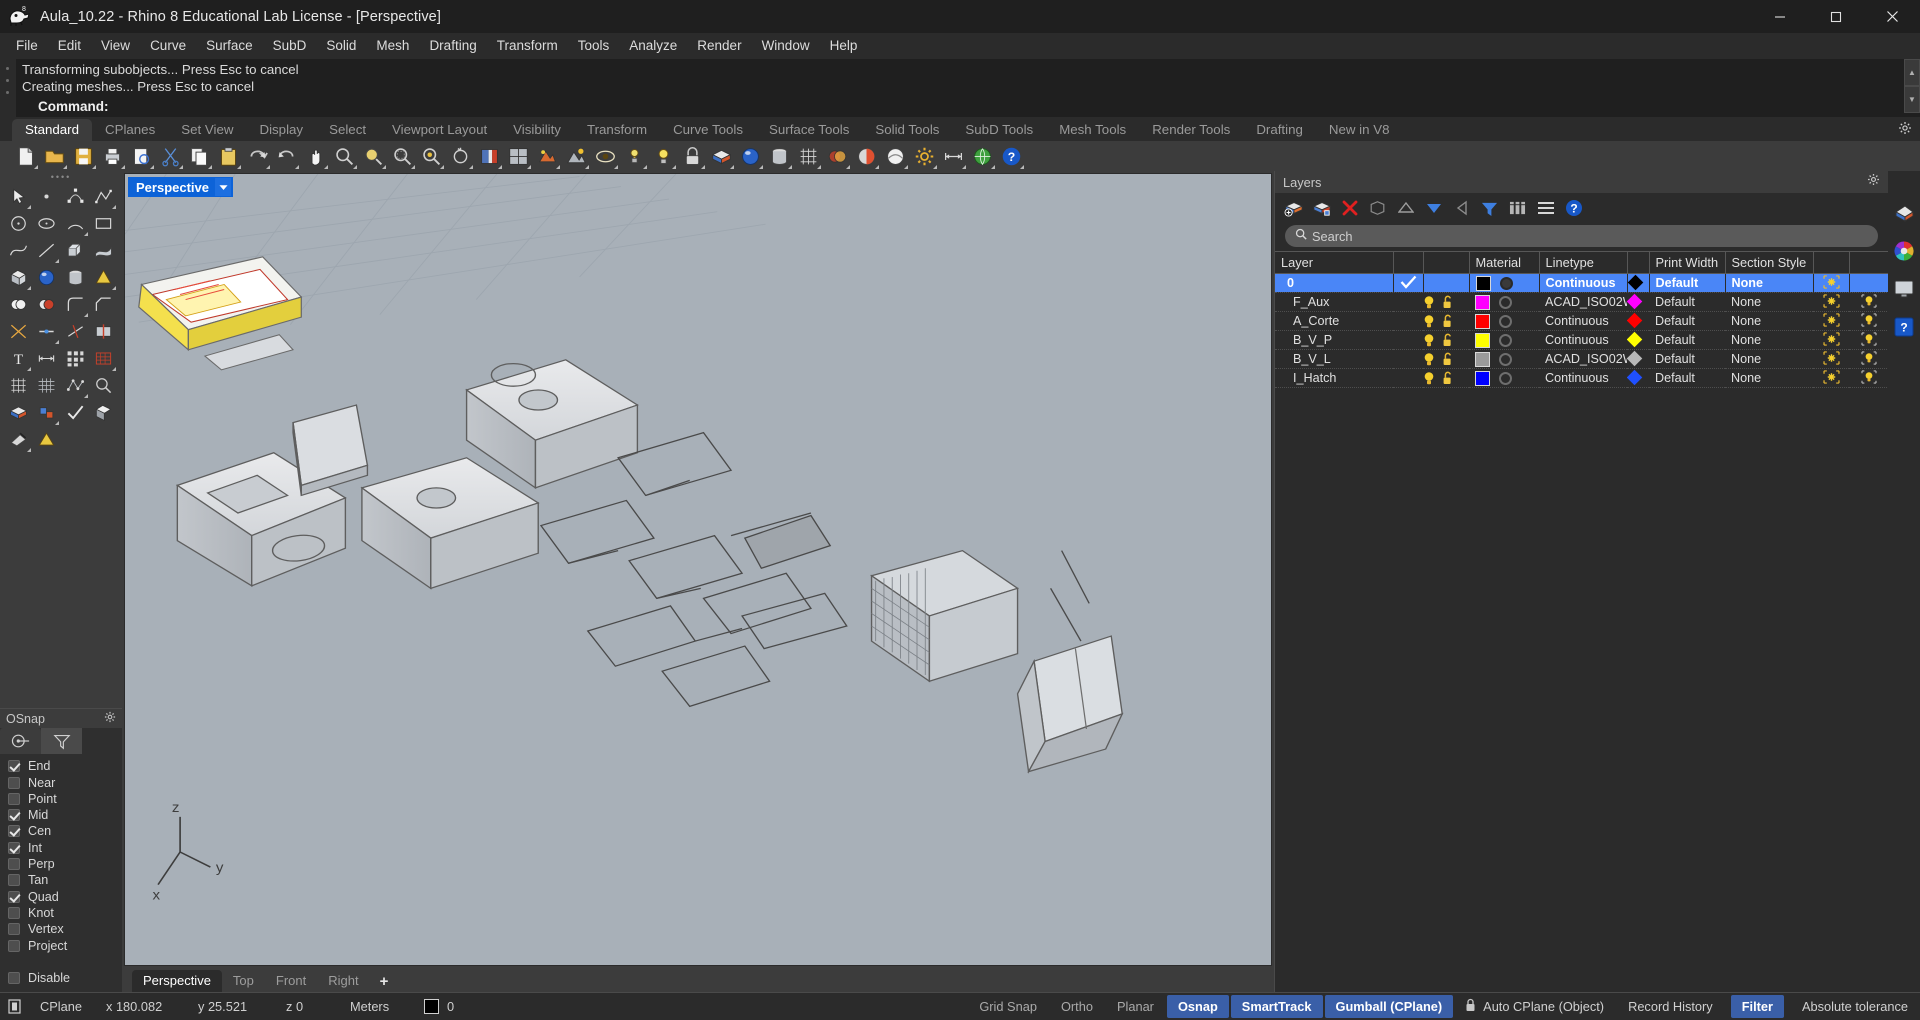  What do you see at coordinates (1279, 130) in the screenshot?
I see `ribbon-tab-drafting: Drafting` at bounding box center [1279, 130].